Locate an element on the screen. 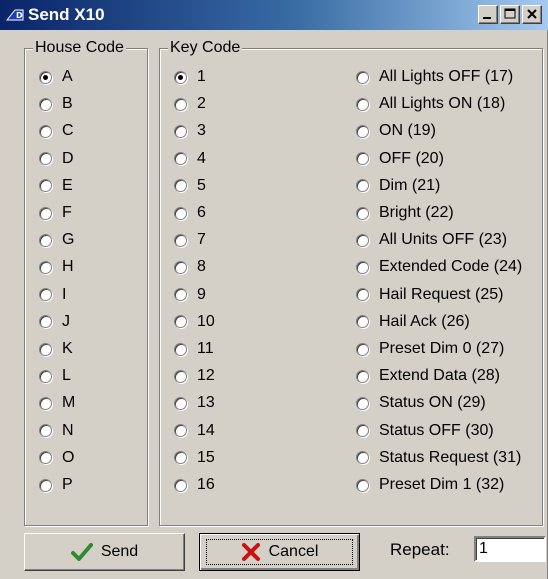  close-button is located at coordinates (532, 14).